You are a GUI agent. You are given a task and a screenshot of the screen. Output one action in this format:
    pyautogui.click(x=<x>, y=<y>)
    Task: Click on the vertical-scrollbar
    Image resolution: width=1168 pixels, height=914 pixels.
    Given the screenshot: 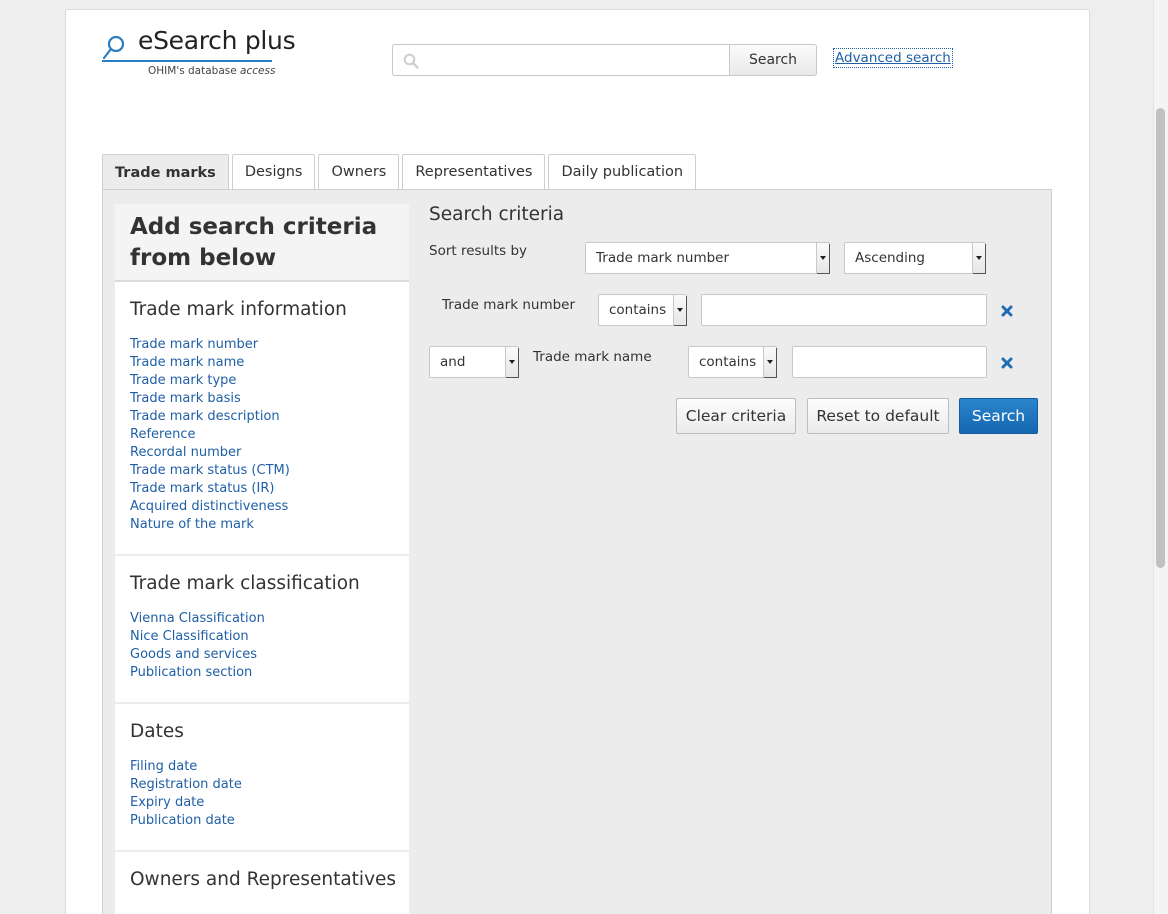 What is the action you would take?
    pyautogui.click(x=1160, y=457)
    